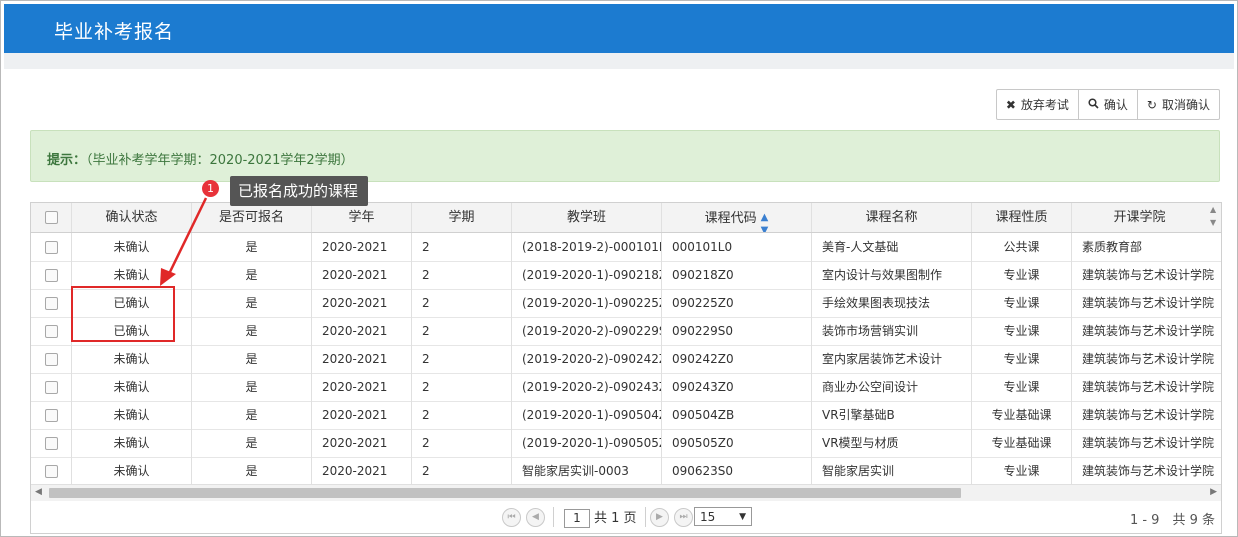 Image resolution: width=1238 pixels, height=537 pixels. I want to click on close-icon: ✖, so click(1010, 104).